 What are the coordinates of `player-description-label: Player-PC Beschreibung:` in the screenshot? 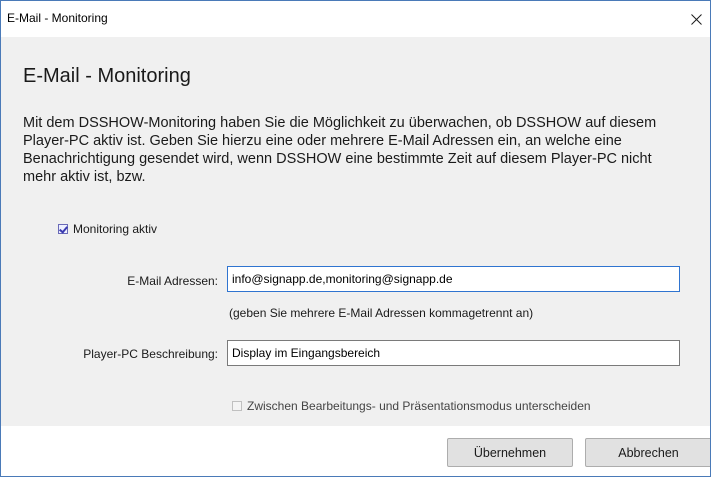 It's located at (150, 354).